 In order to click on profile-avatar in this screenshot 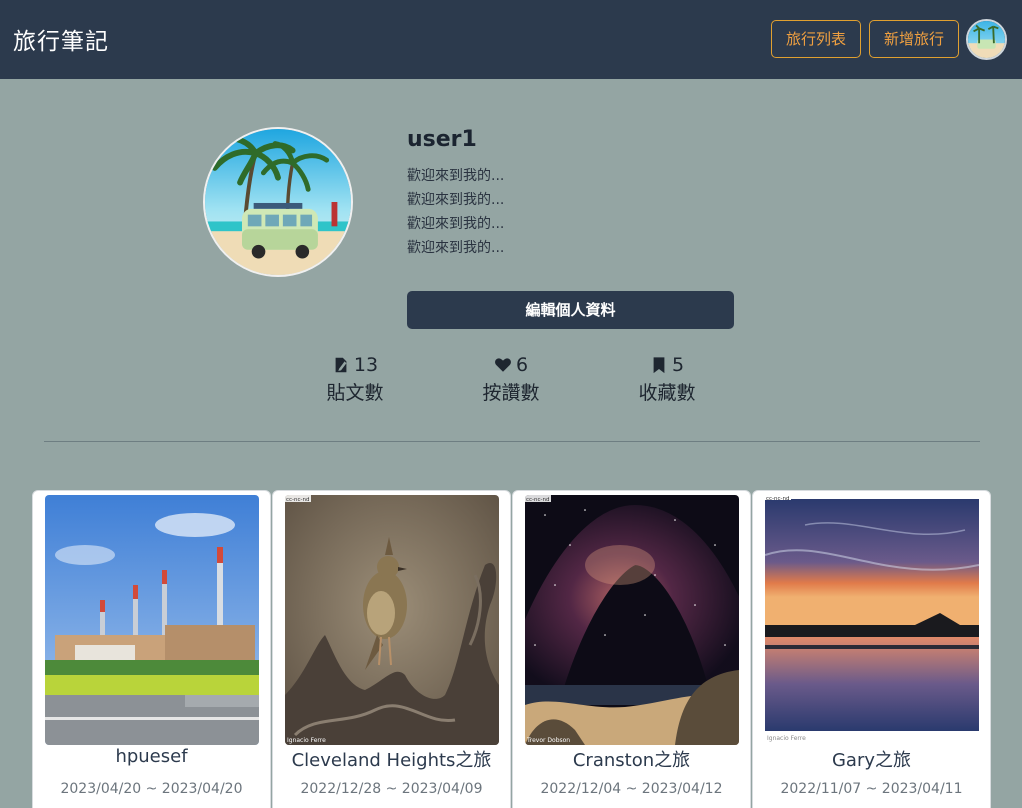, I will do `click(278, 202)`.